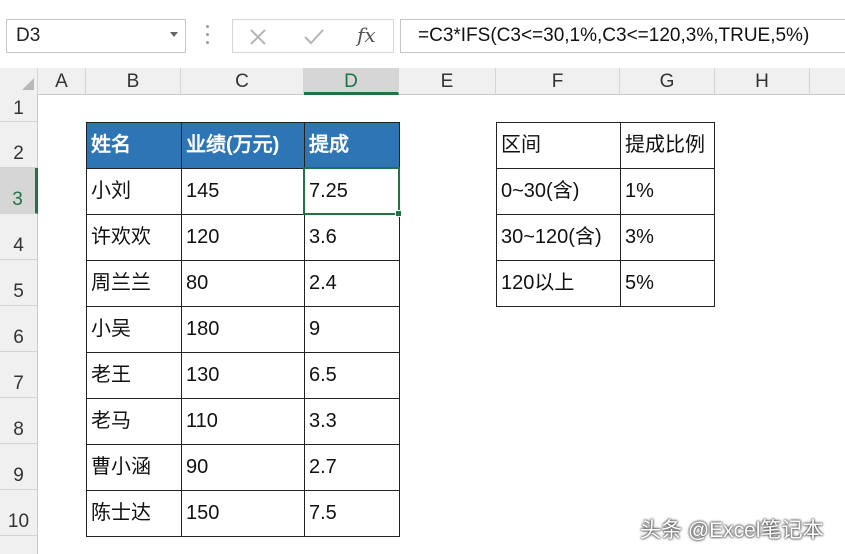 The width and height of the screenshot is (845, 554). I want to click on rate-header-range: 区间, so click(558, 145).